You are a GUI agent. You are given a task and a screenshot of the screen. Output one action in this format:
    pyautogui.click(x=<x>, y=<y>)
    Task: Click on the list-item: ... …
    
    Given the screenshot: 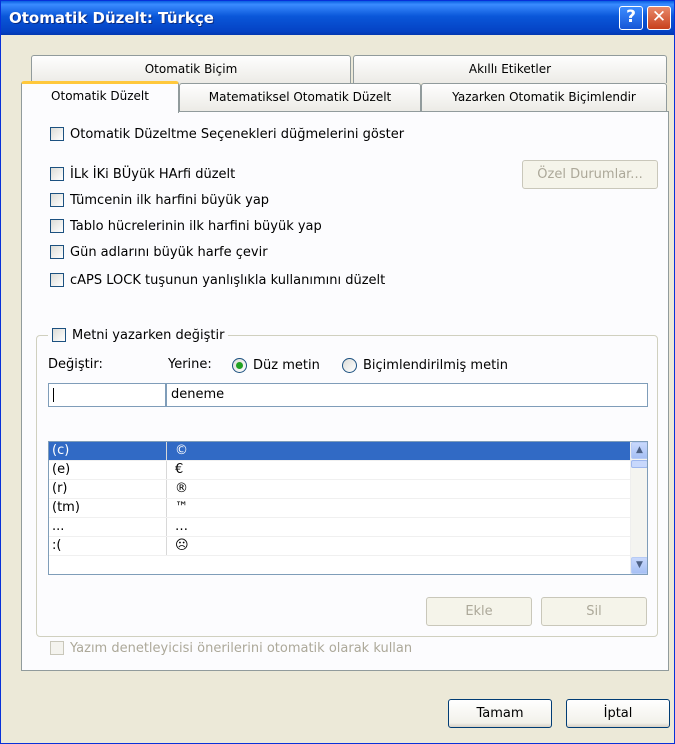 What is the action you would take?
    pyautogui.click(x=348, y=527)
    